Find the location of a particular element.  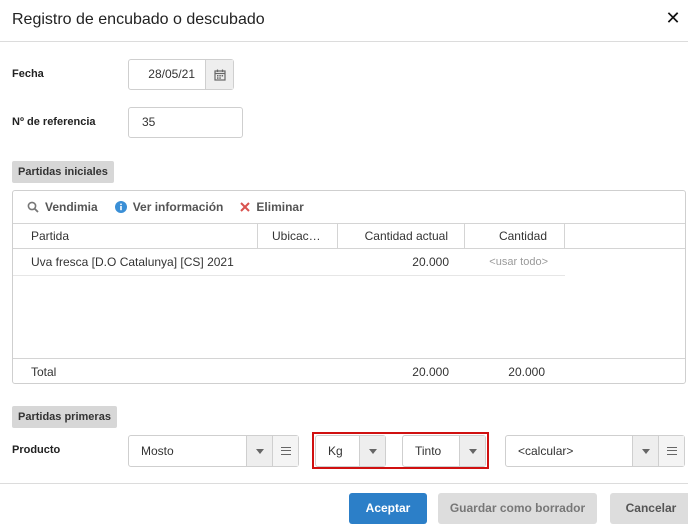

footer-separator is located at coordinates (344, 483).